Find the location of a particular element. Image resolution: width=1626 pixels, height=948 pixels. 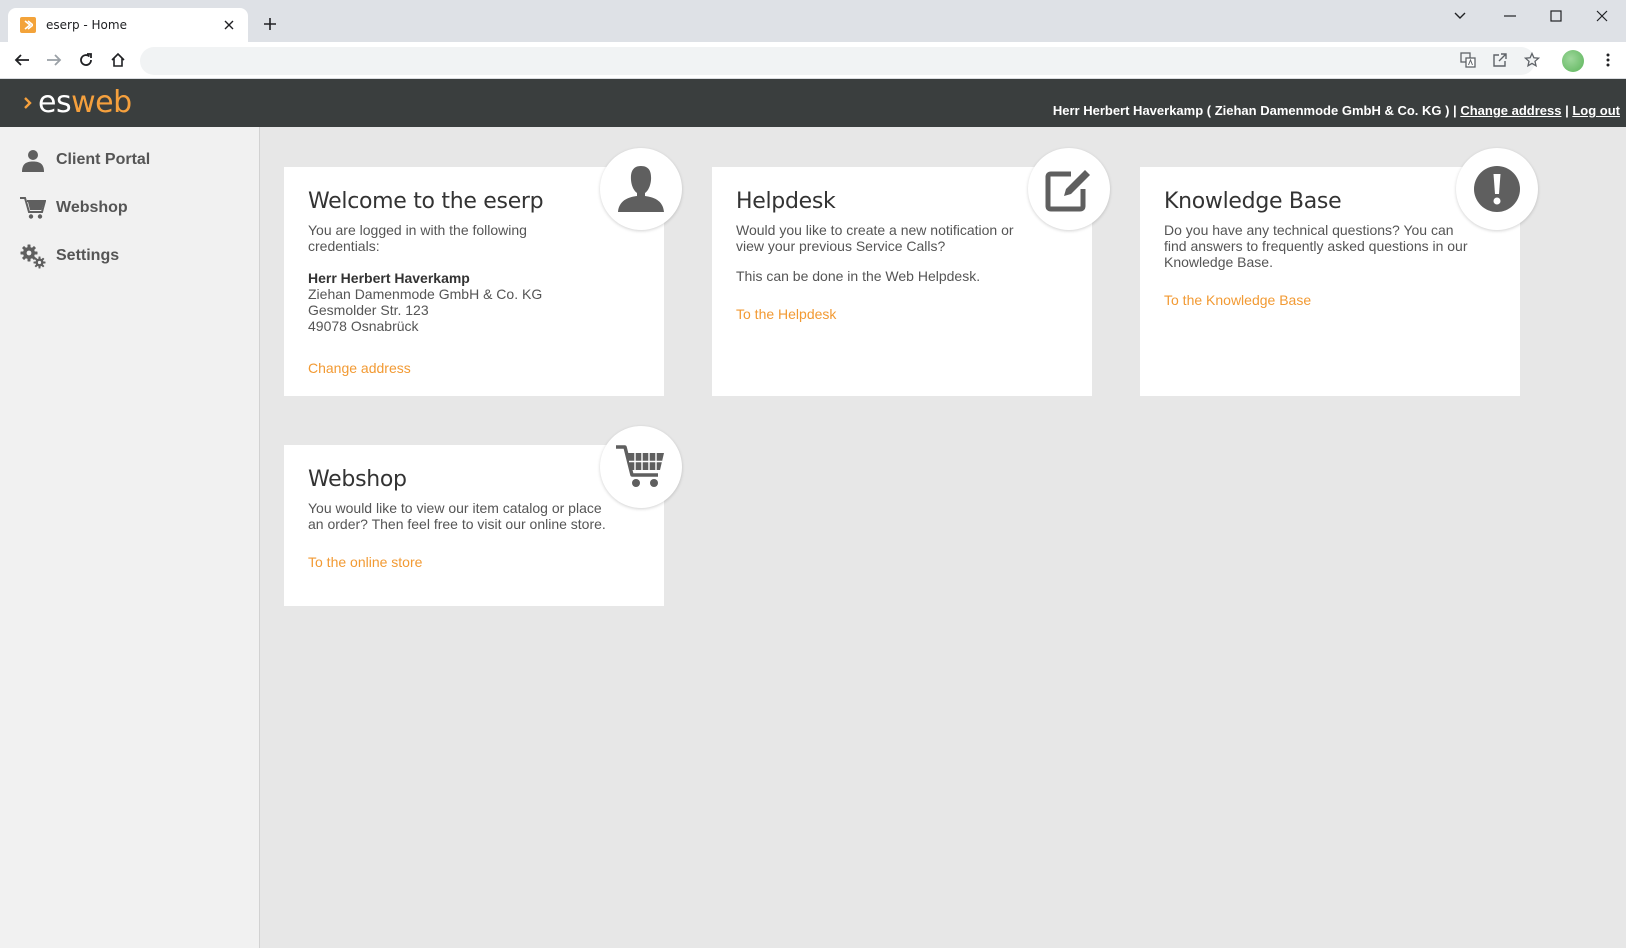

sidebar-item-client-portal: Client Portal is located at coordinates (85, 160).